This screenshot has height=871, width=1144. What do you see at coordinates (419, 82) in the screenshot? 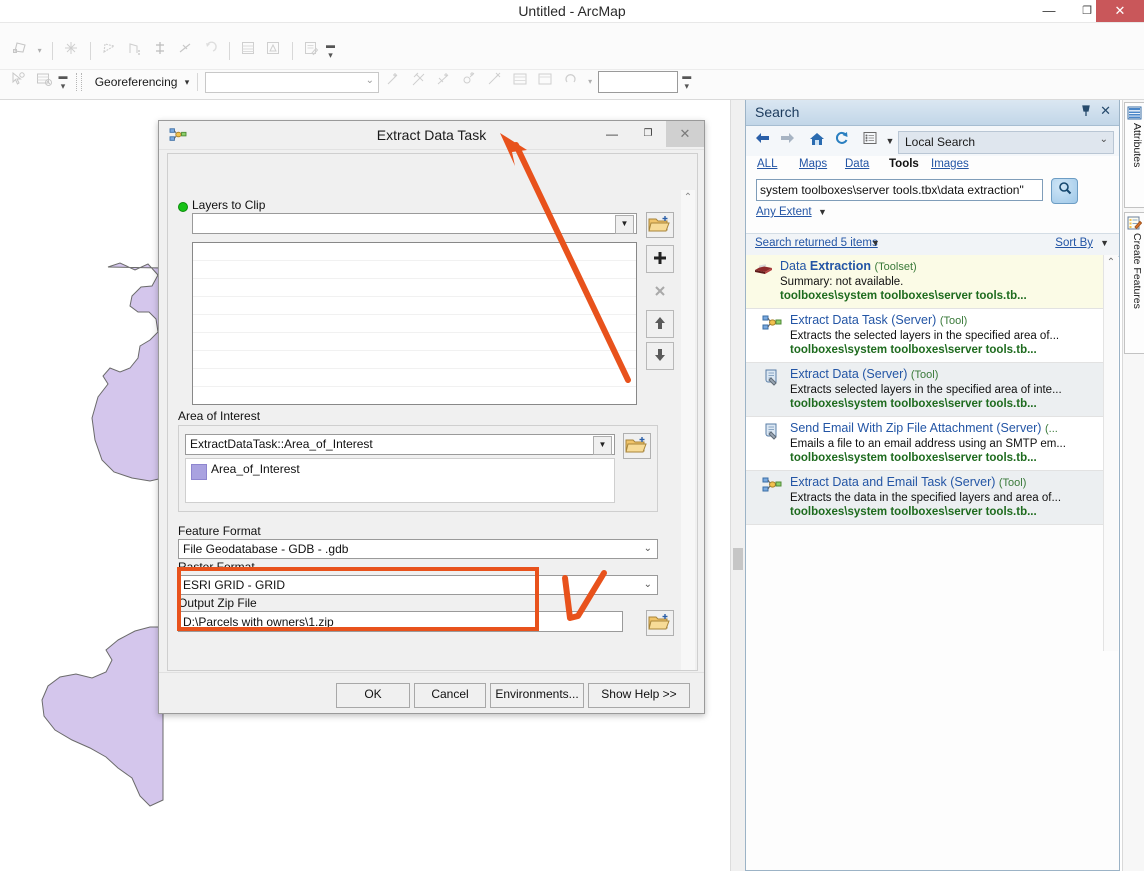
I see `auto-register-icon` at bounding box center [419, 82].